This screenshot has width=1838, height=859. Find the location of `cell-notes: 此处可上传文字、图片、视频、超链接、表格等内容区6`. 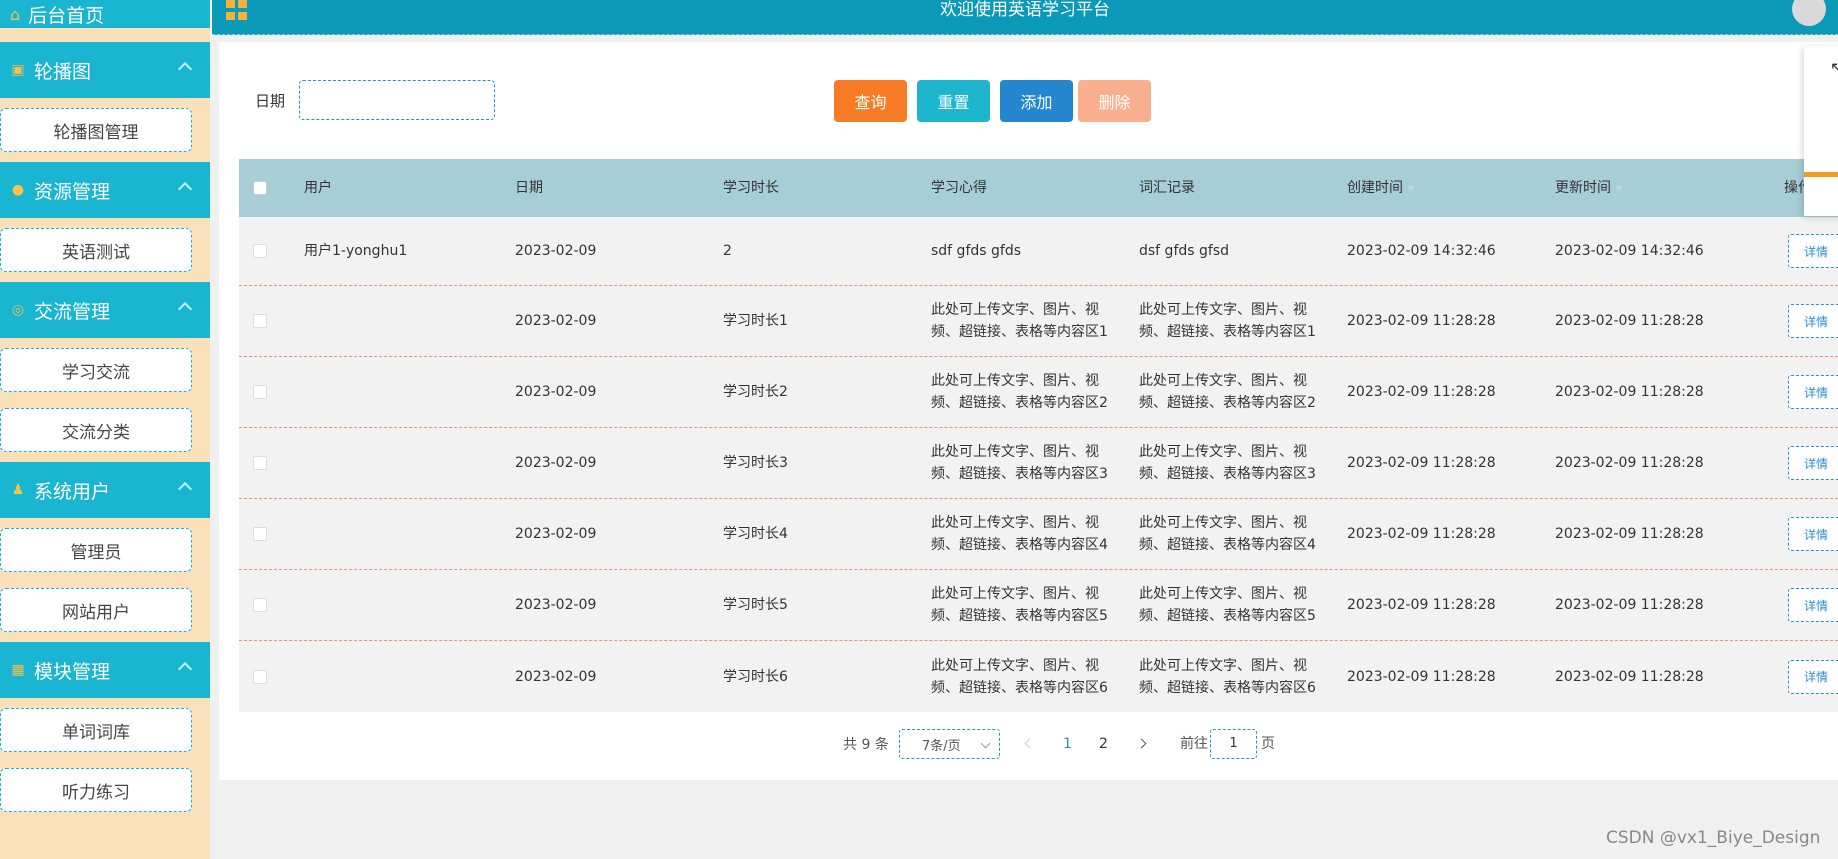

cell-notes: 此处可上传文字、图片、视频、超链接、表格等内容区6 is located at coordinates (1019, 676).